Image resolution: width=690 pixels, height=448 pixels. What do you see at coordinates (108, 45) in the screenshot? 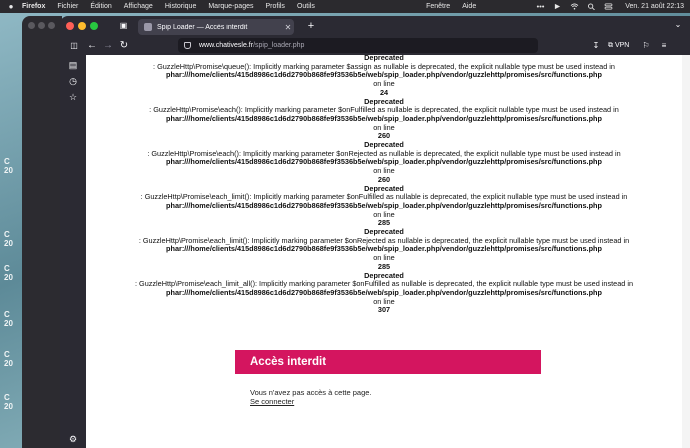
I see `forward-arrow-icon: →` at bounding box center [108, 45].